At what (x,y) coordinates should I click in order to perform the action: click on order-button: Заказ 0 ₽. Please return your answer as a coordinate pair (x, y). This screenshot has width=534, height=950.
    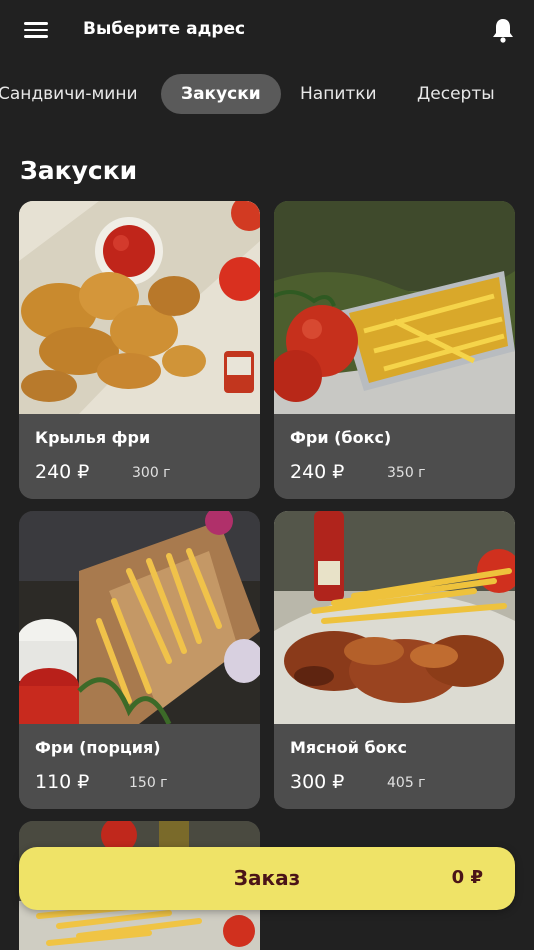
    Looking at the image, I should click on (267, 878).